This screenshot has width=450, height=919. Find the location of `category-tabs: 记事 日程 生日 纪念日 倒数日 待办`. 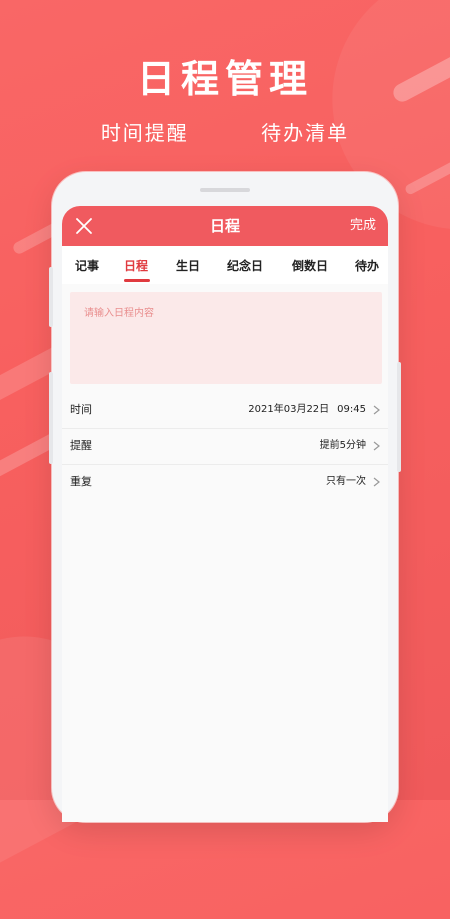

category-tabs: 记事 日程 生日 纪念日 倒数日 待办 is located at coordinates (225, 265).